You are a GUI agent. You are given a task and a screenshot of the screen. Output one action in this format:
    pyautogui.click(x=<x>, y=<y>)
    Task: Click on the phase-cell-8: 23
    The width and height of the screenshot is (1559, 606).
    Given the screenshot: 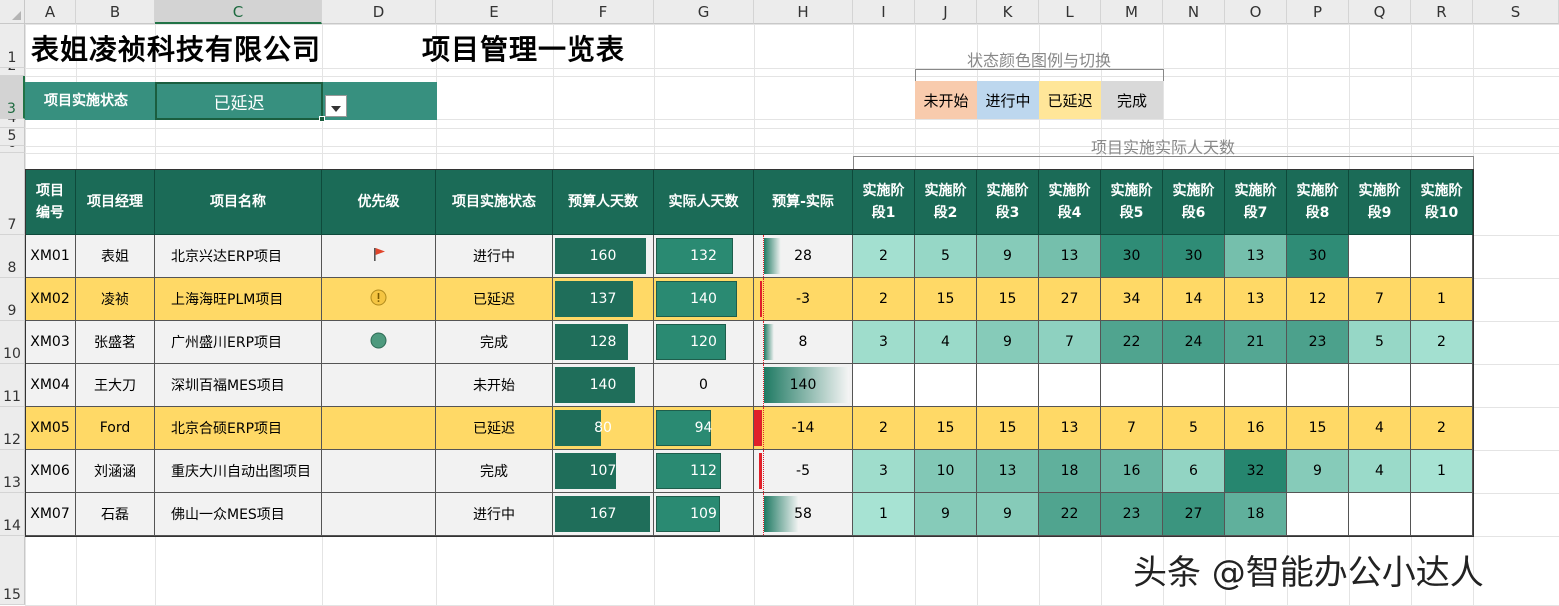 What is the action you would take?
    pyautogui.click(x=1318, y=342)
    